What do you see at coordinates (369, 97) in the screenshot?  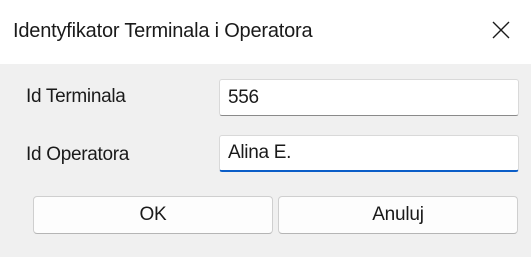 I see `terminal-id-input` at bounding box center [369, 97].